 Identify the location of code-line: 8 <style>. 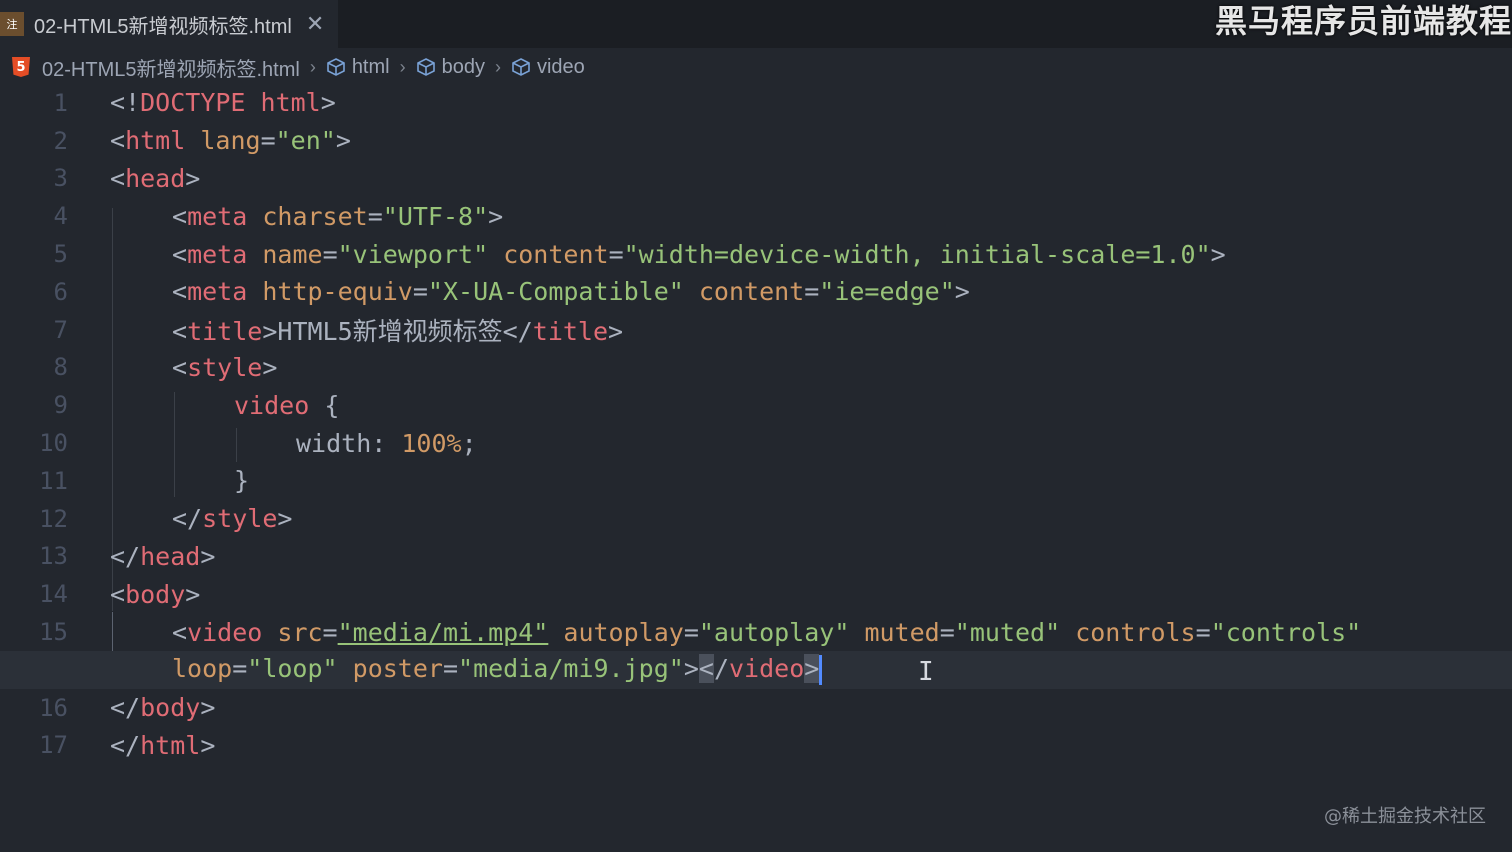
(756, 368).